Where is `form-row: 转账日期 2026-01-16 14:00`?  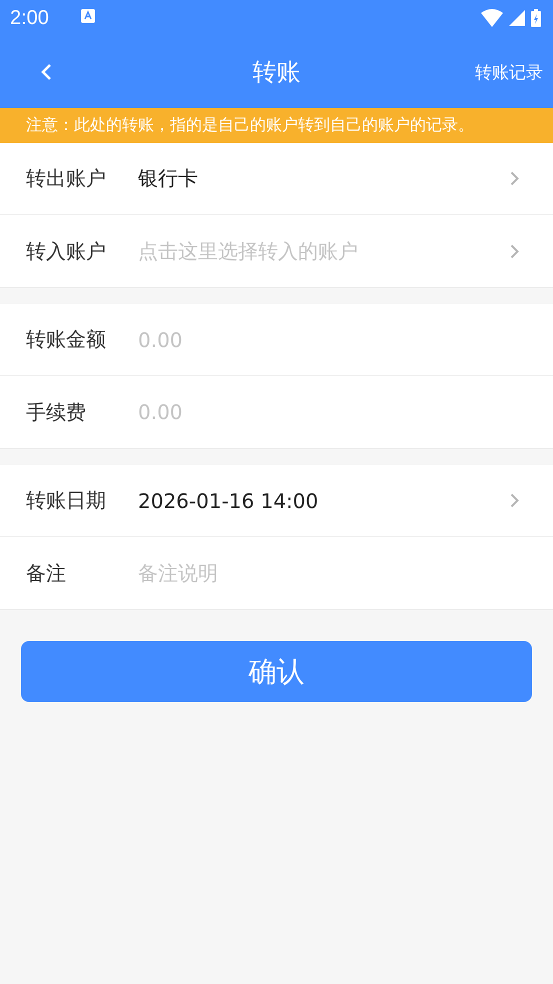 form-row: 转账日期 2026-01-16 14:00 is located at coordinates (276, 501).